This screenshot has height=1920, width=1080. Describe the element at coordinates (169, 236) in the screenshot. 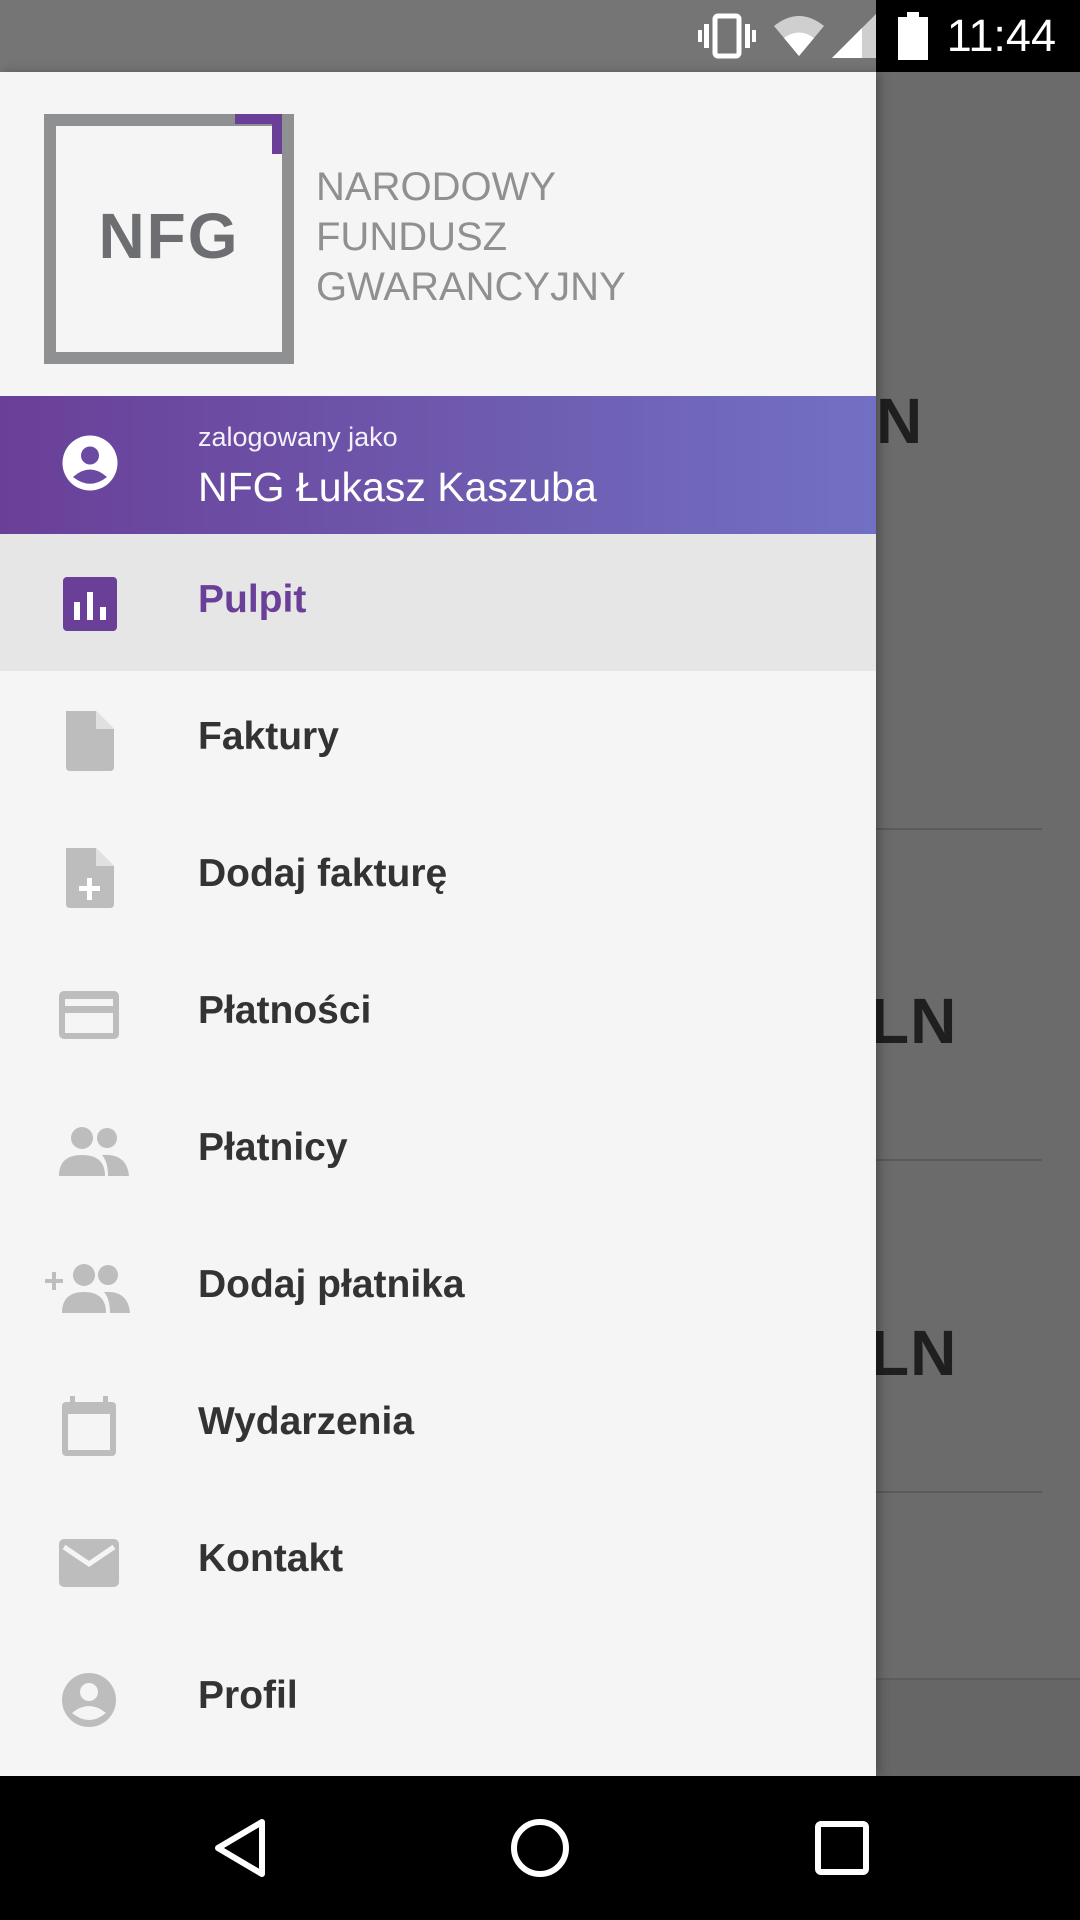

I see `logo-abbreviation: NFG` at that location.